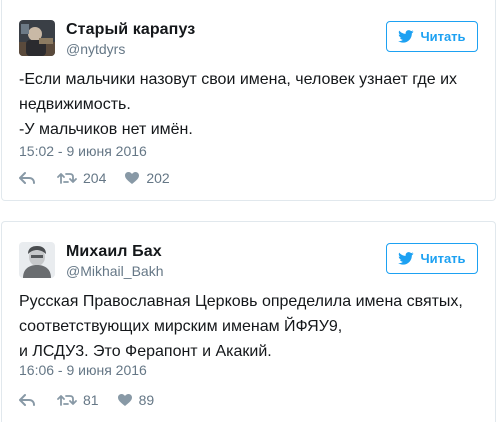 The width and height of the screenshot is (501, 422). Describe the element at coordinates (95, 49) in the screenshot. I see `author-handle: @nytdyrs` at that location.